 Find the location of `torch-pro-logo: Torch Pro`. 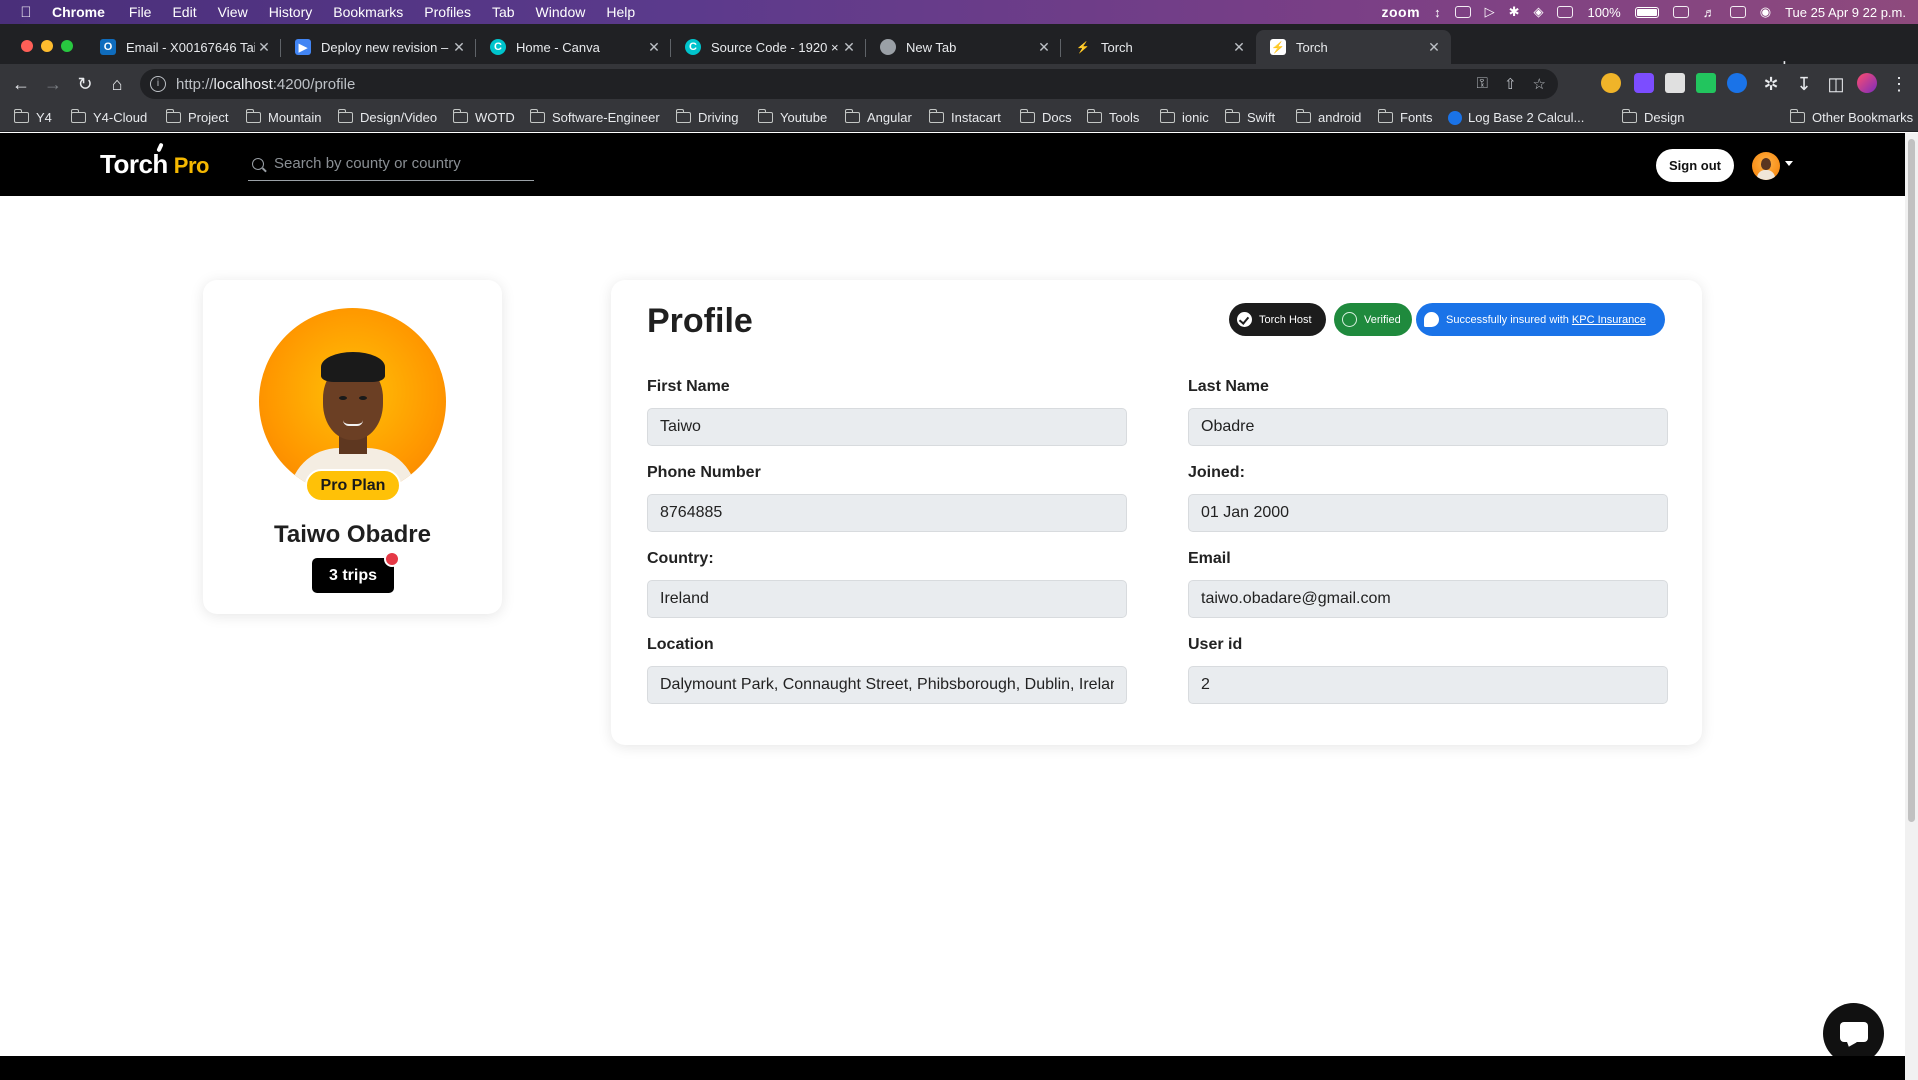

torch-pro-logo: Torch Pro is located at coordinates (154, 161).